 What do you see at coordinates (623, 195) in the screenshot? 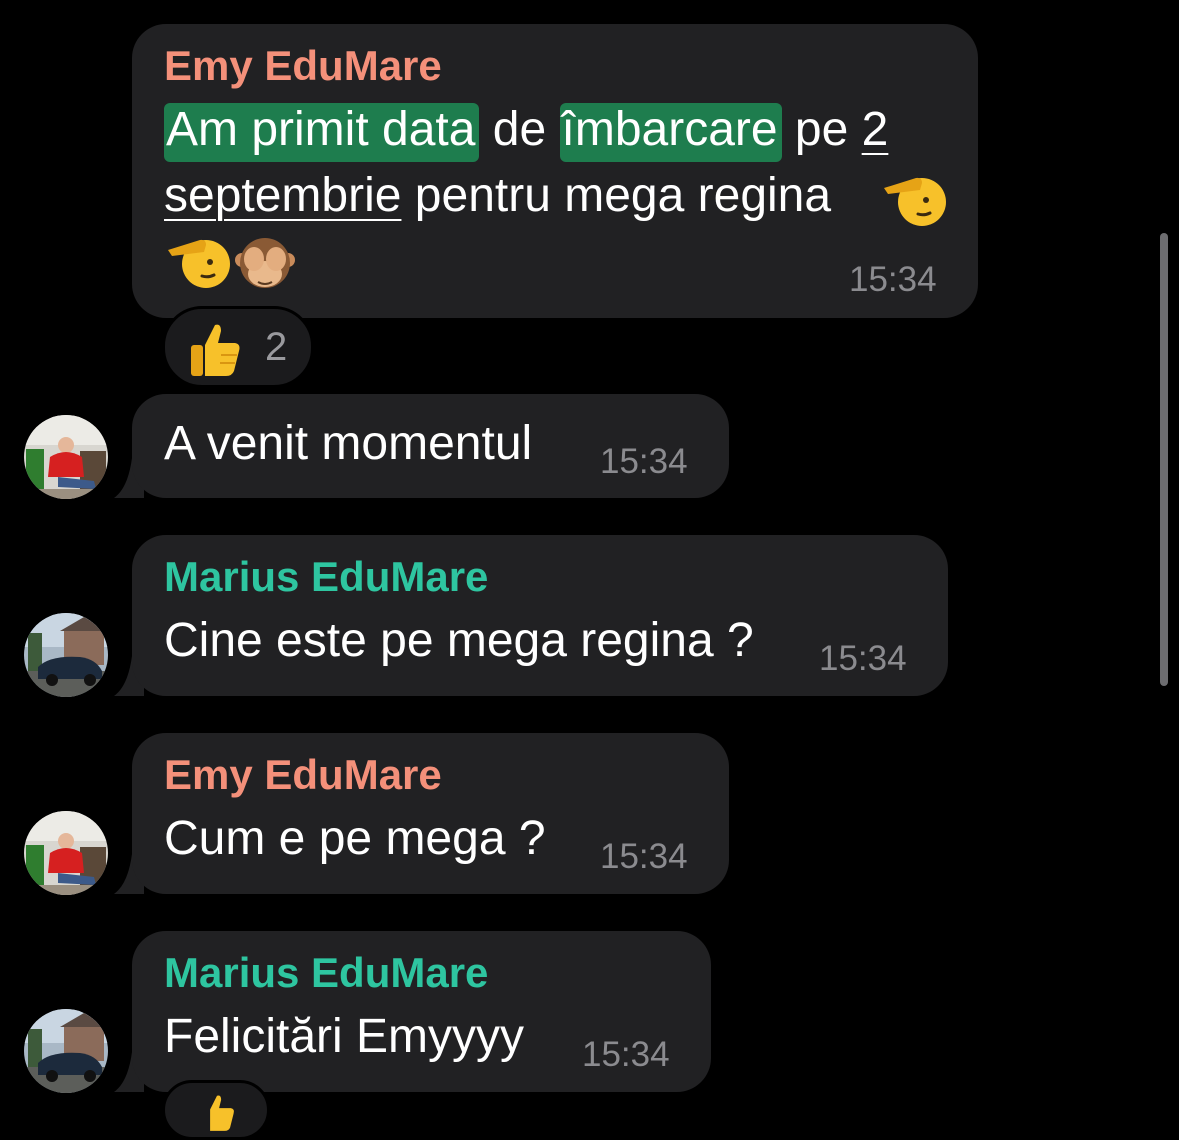
I see `message-text-part: pentru mega regina` at bounding box center [623, 195].